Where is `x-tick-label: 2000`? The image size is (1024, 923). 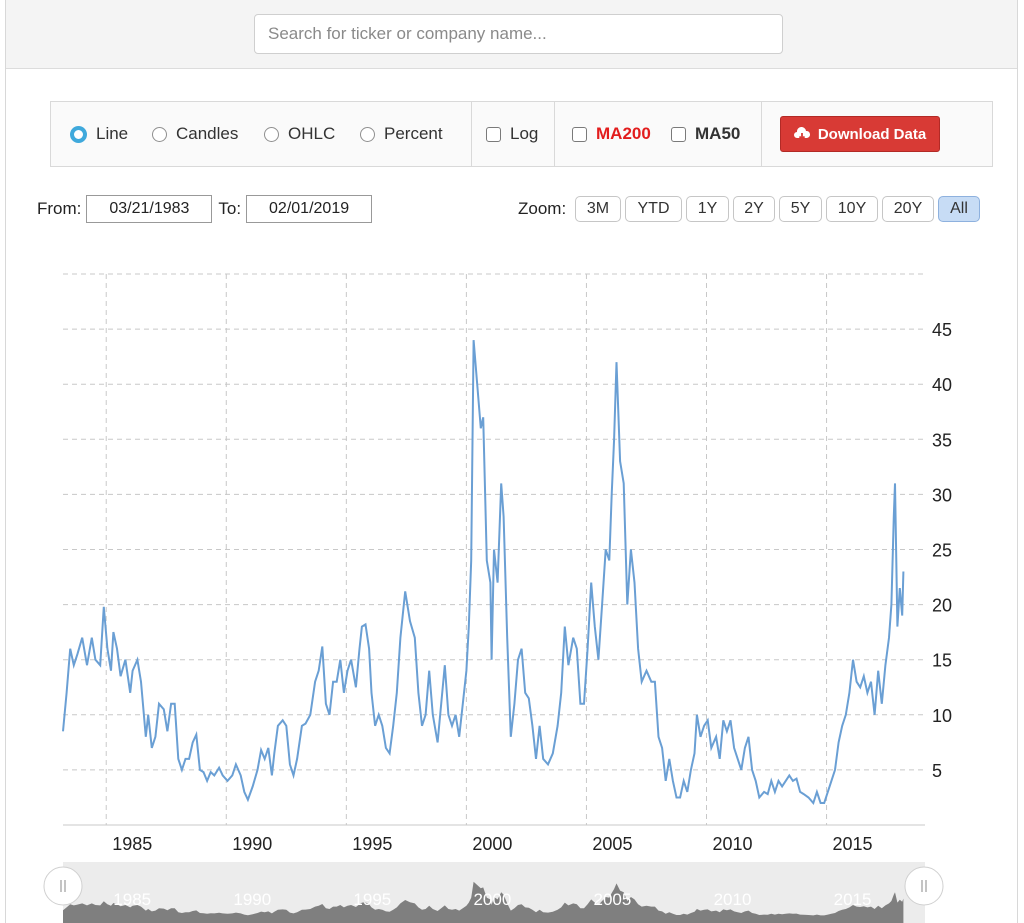 x-tick-label: 2000 is located at coordinates (492, 844).